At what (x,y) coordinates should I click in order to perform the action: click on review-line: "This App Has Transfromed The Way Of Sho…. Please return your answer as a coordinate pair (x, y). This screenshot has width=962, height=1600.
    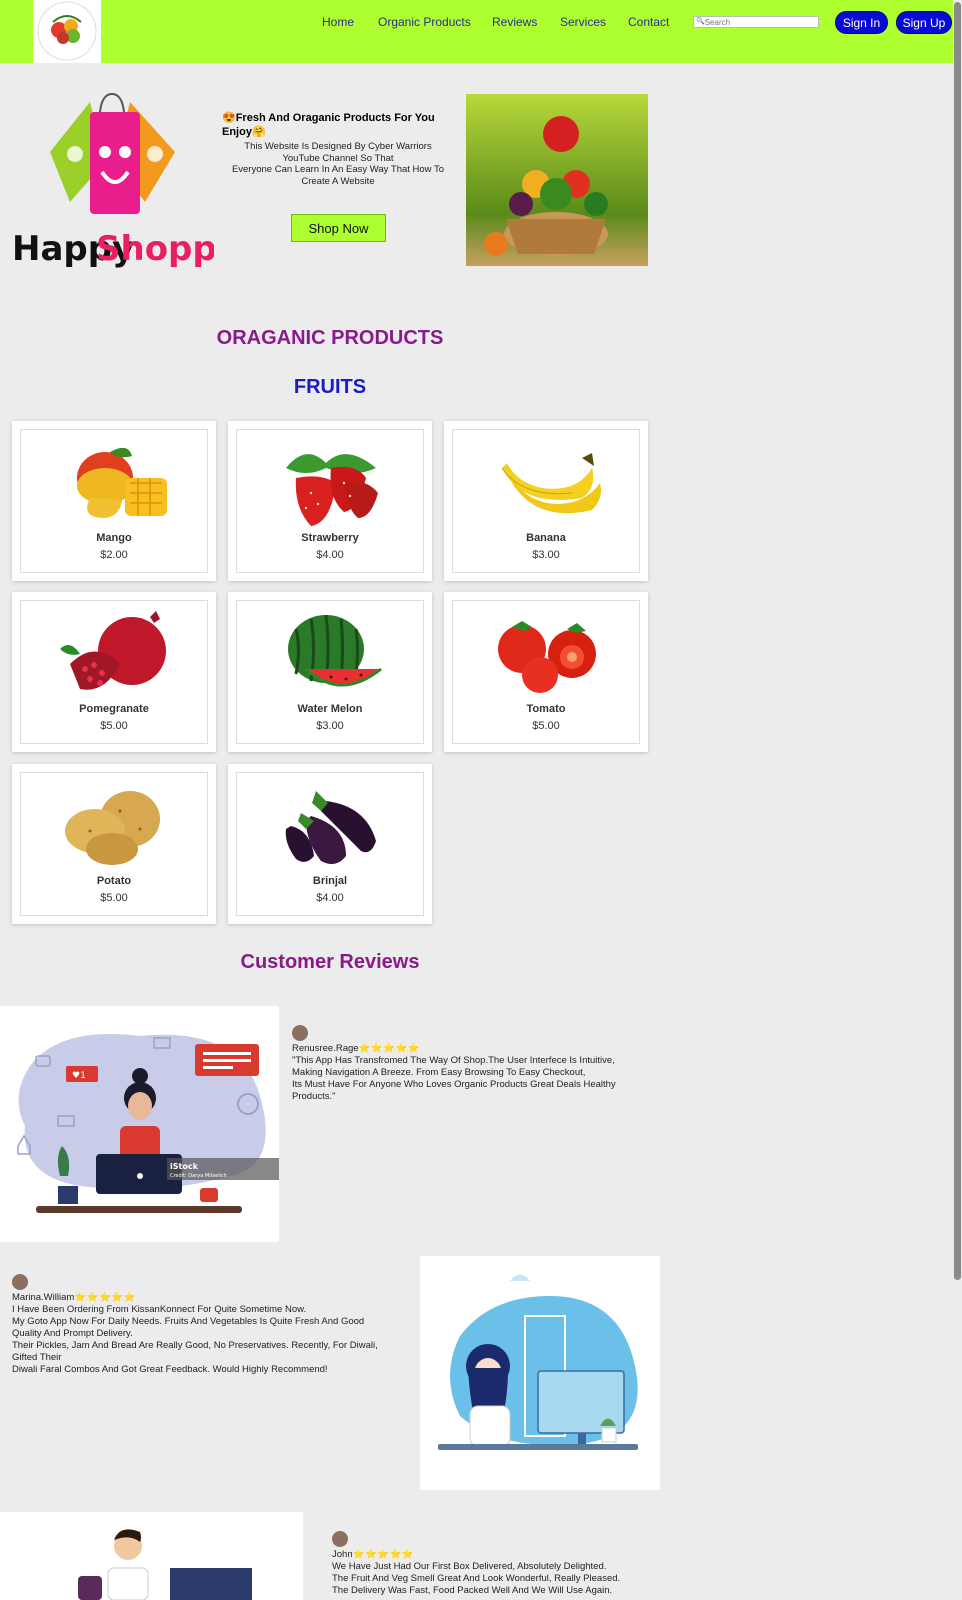
    Looking at the image, I should click on (453, 1060).